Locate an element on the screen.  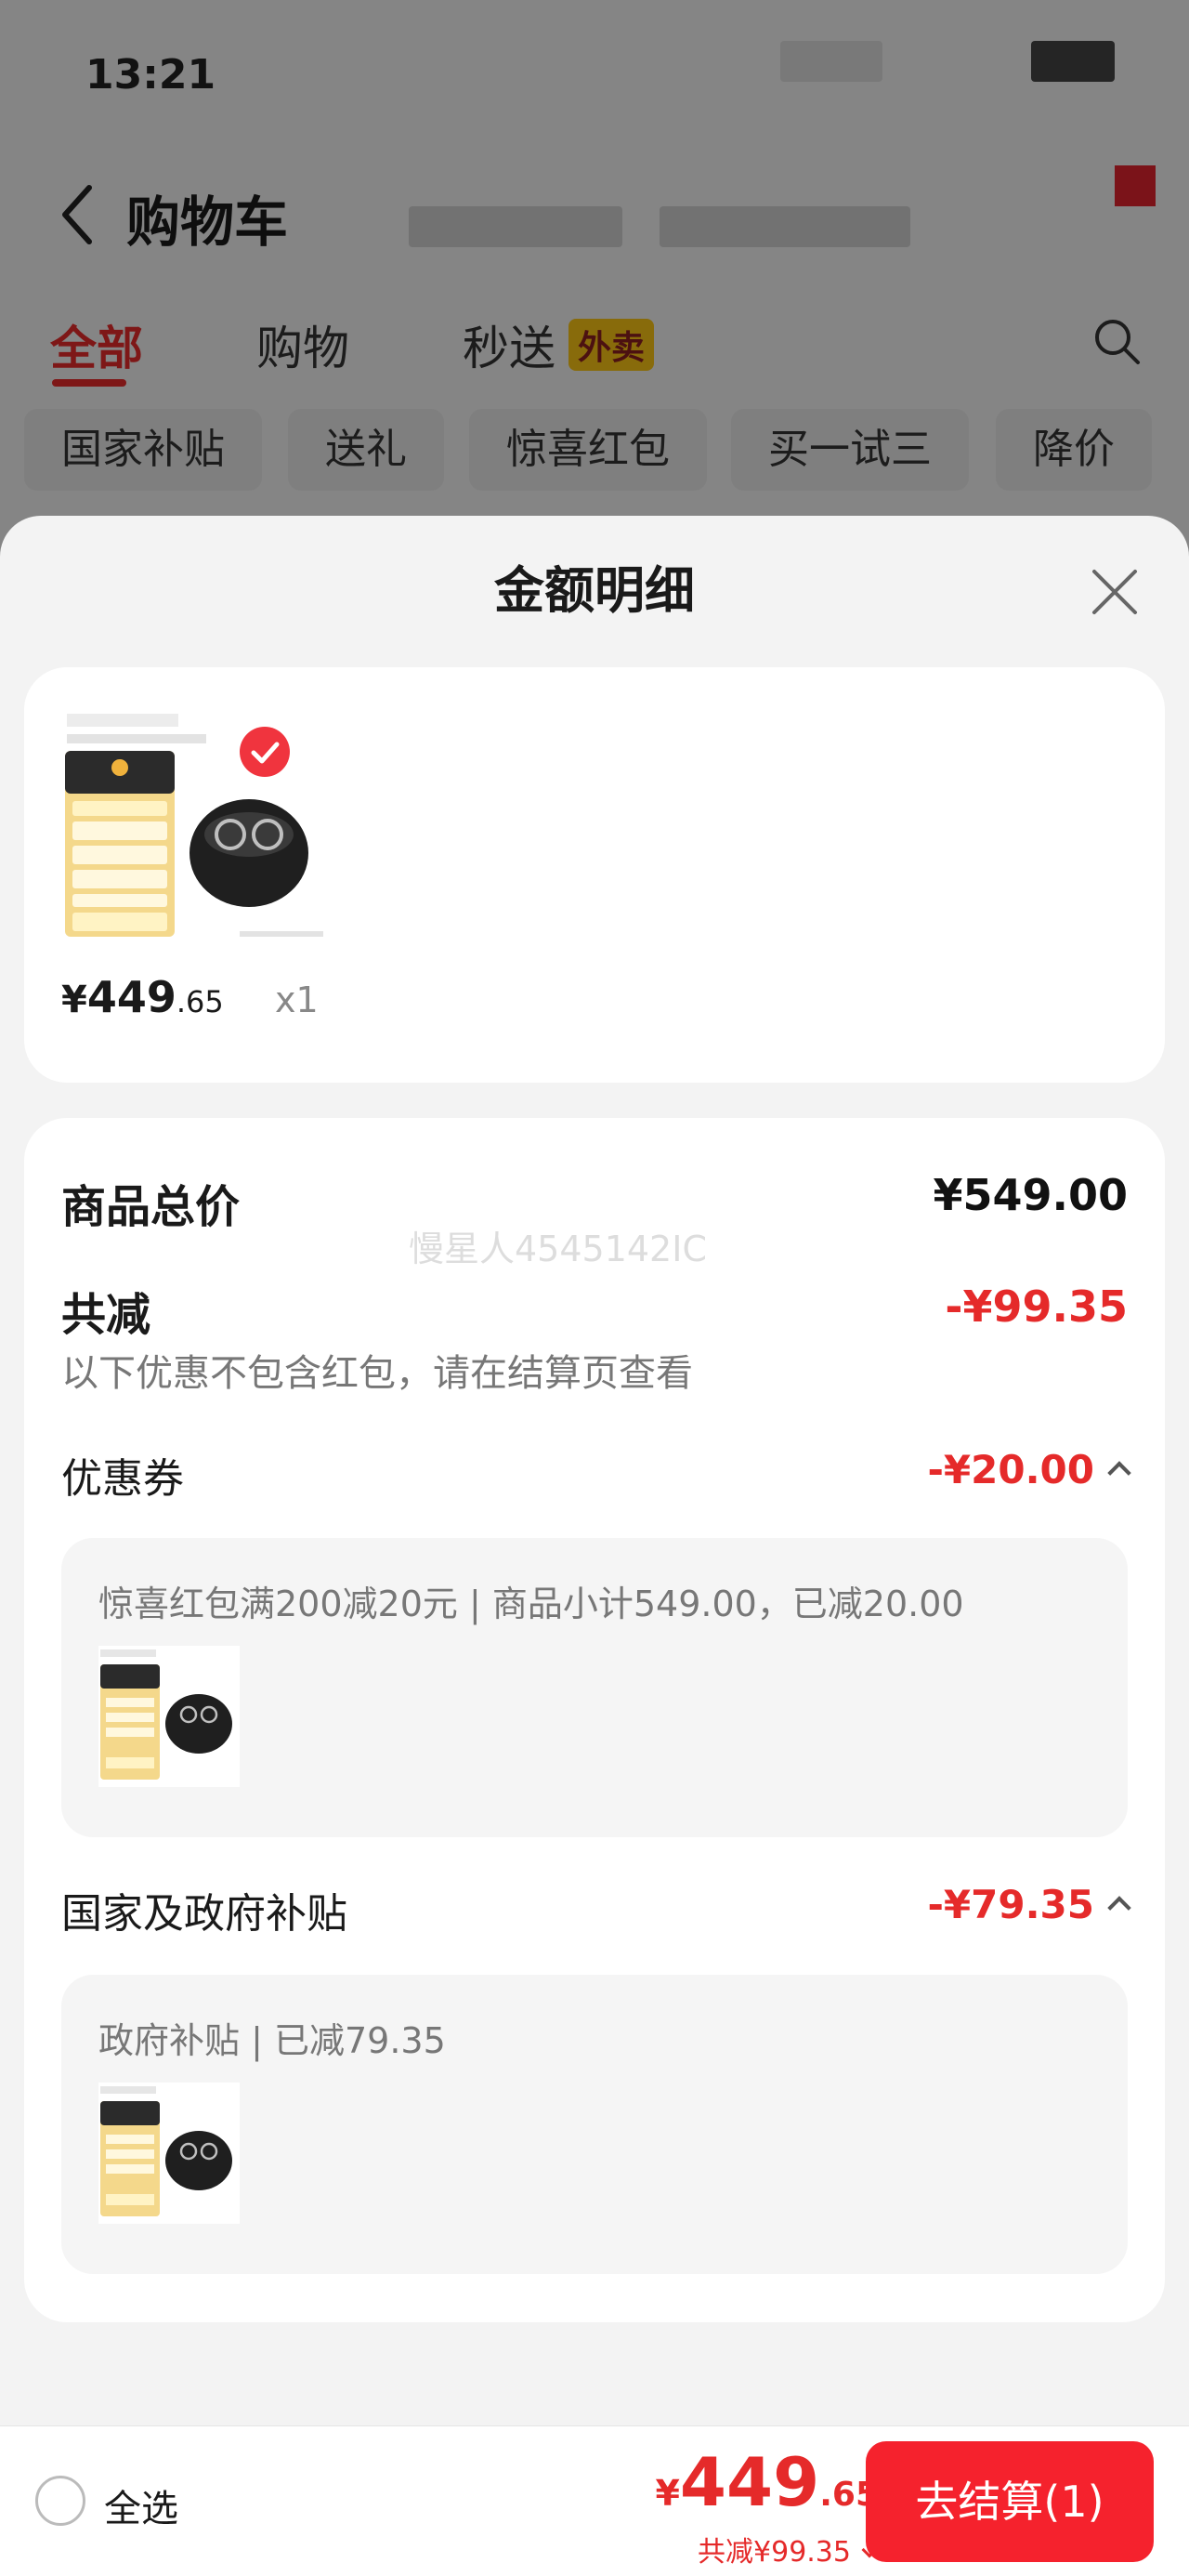
product-quantity: x1 is located at coordinates (297, 999).